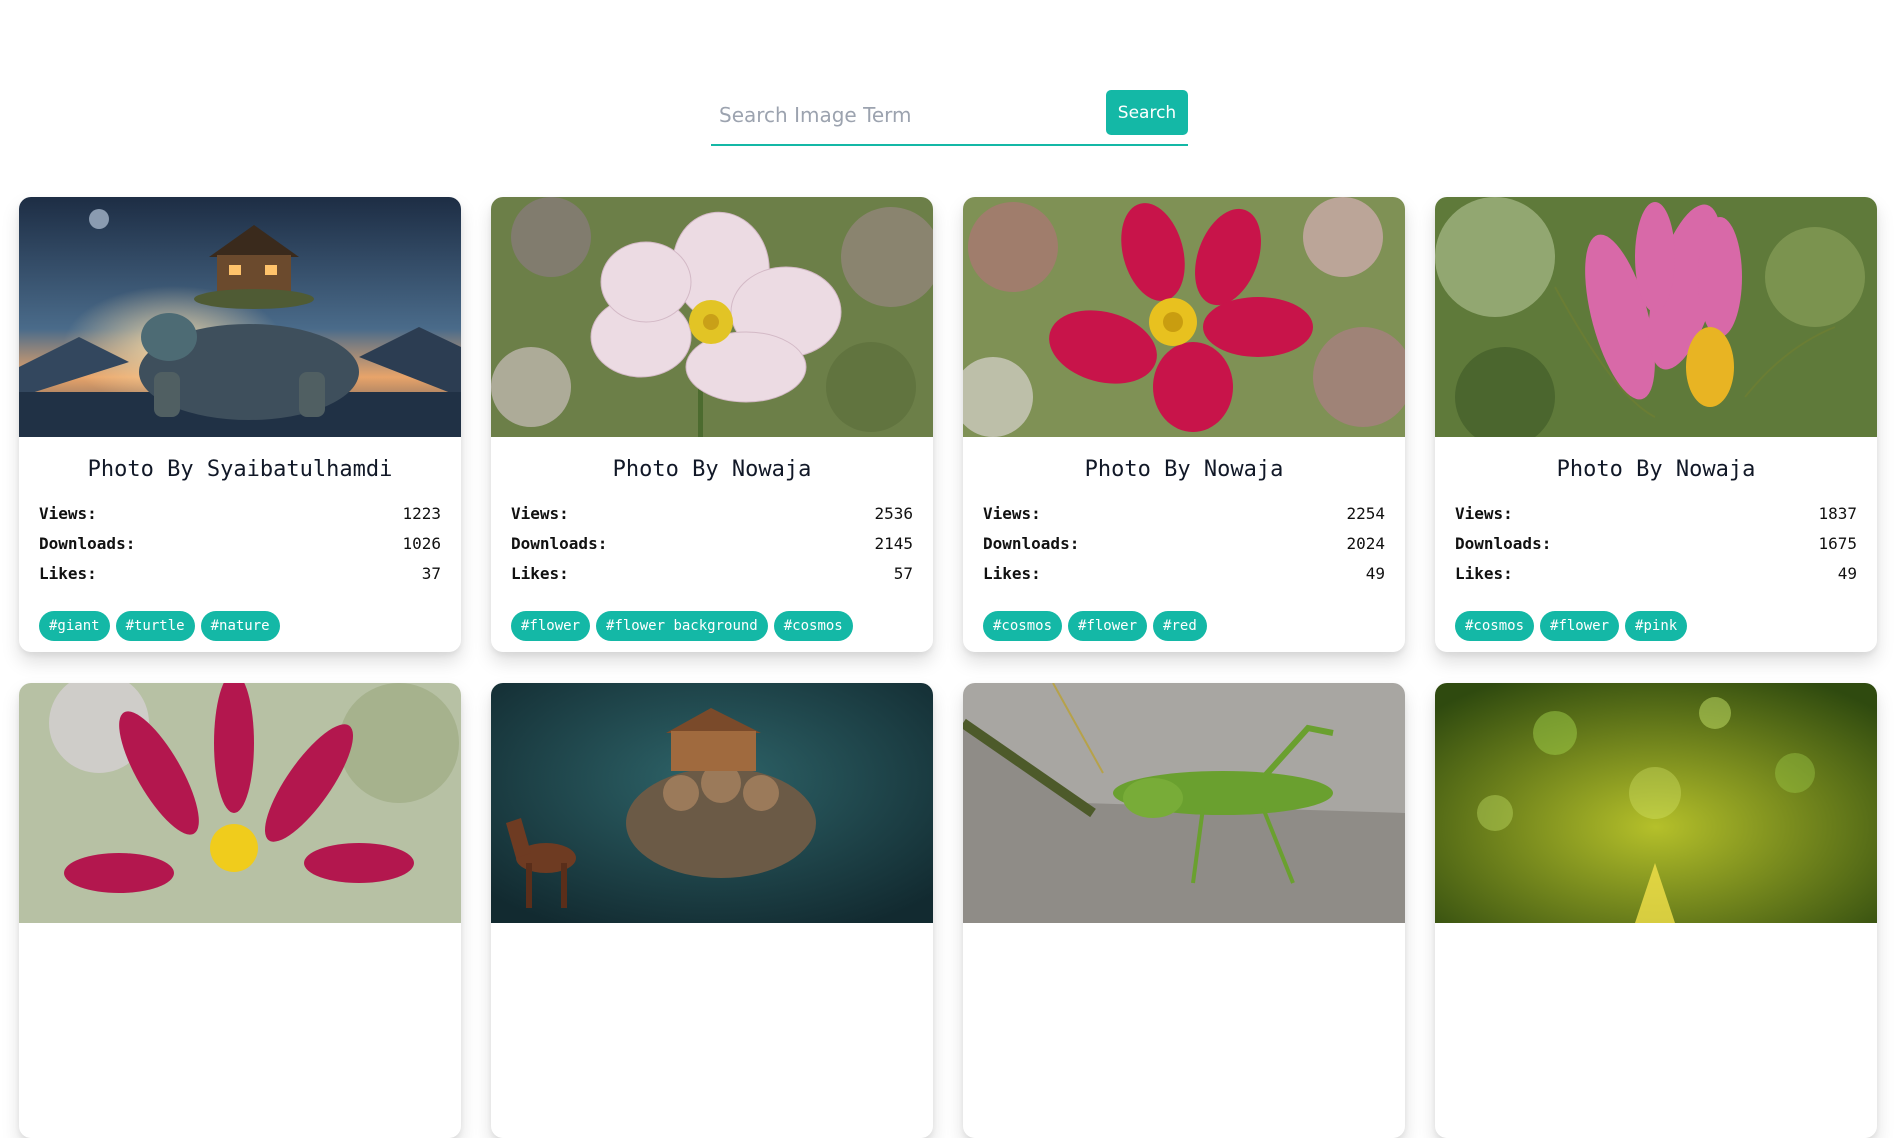 The image size is (1898, 1138). I want to click on tag-list: #cosmos #flower #red, so click(1184, 615).